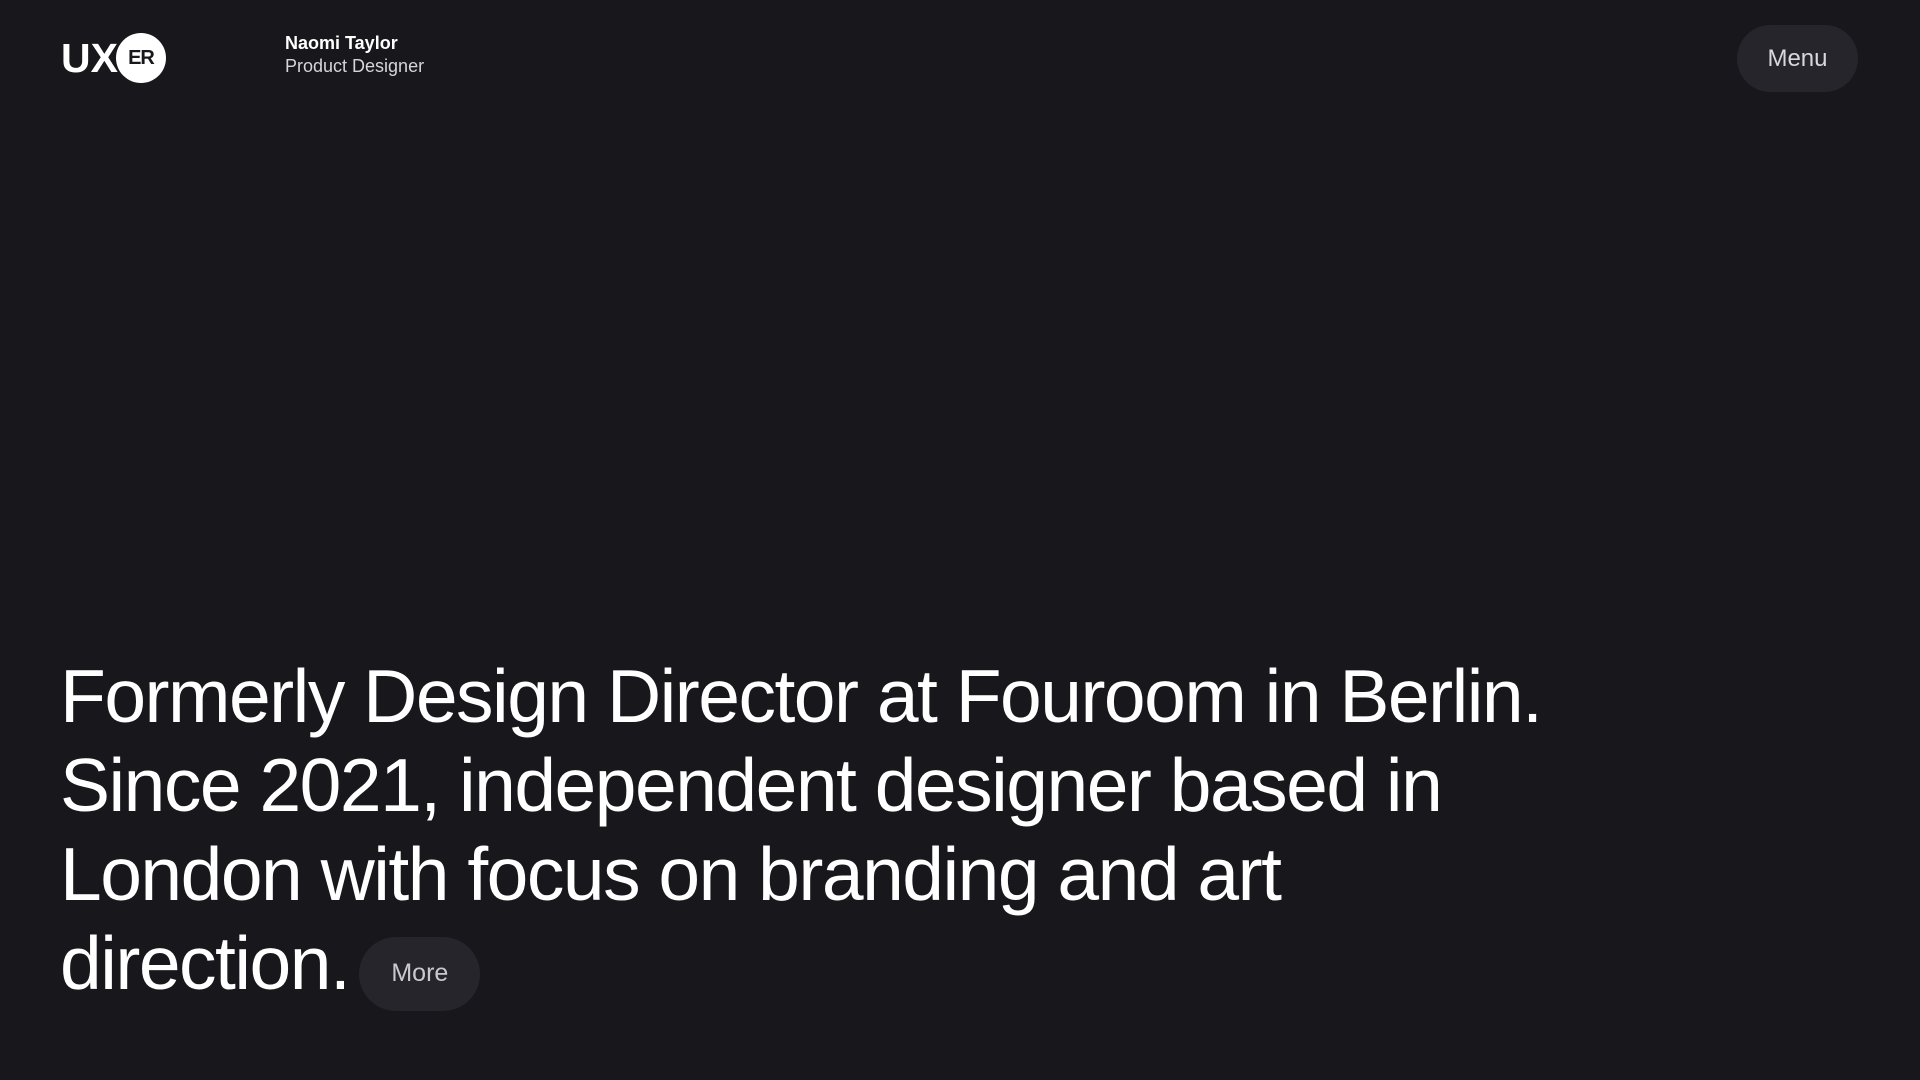 This screenshot has width=1920, height=1080. Describe the element at coordinates (205, 963) in the screenshot. I see `hero-line-4: direction.` at that location.